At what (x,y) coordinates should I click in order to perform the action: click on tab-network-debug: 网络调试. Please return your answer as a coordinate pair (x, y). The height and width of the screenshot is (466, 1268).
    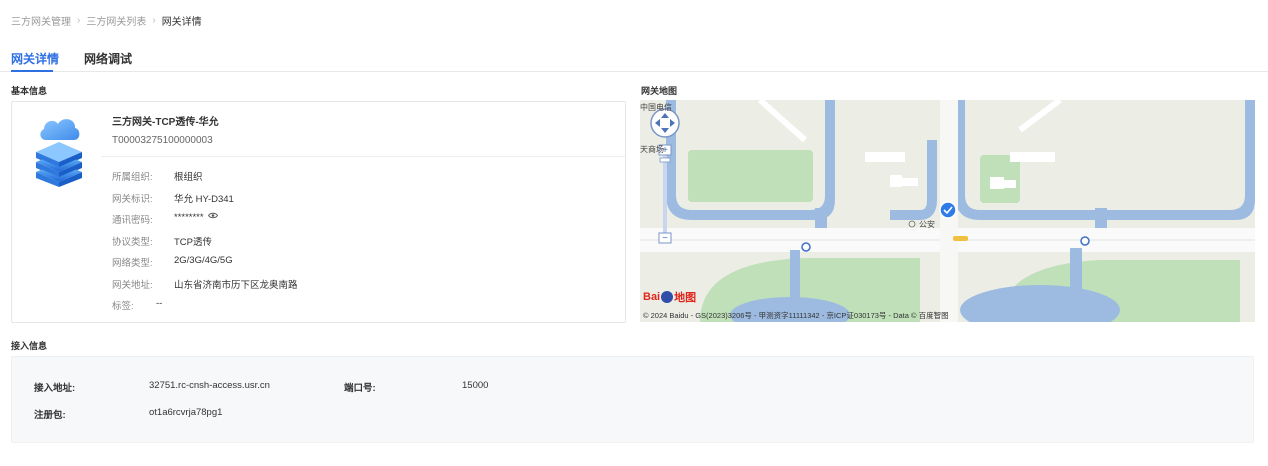
    Looking at the image, I should click on (108, 58).